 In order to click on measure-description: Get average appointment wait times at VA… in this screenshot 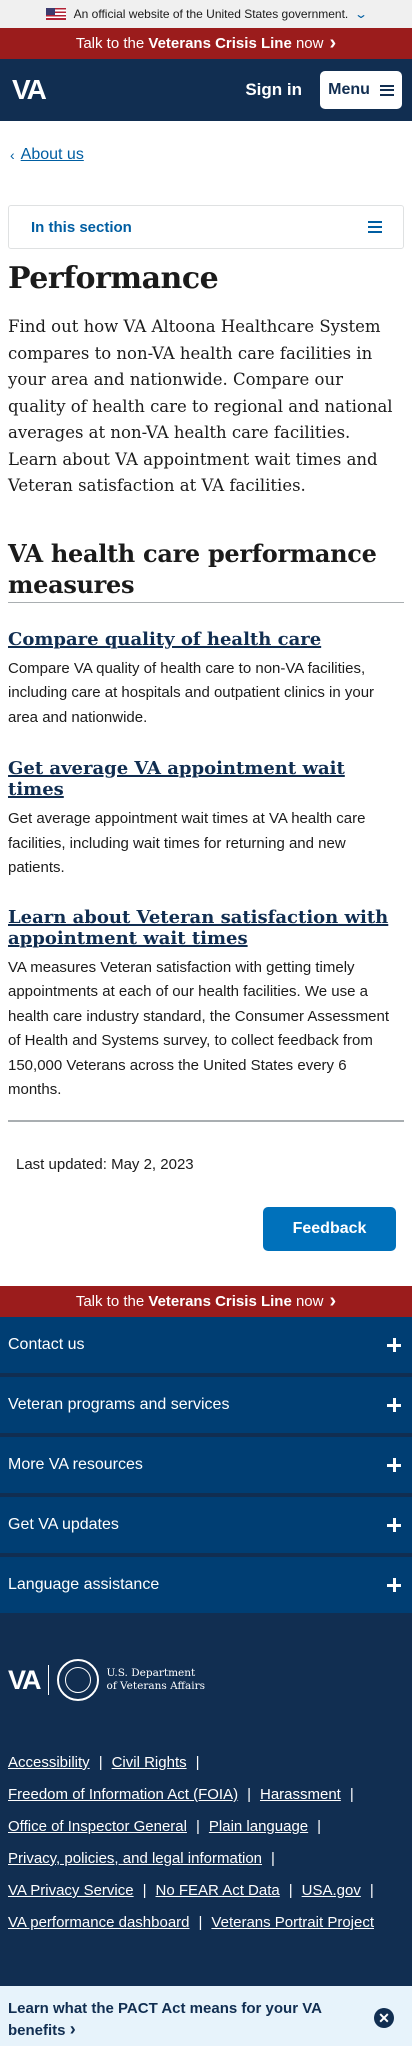, I will do `click(187, 843)`.